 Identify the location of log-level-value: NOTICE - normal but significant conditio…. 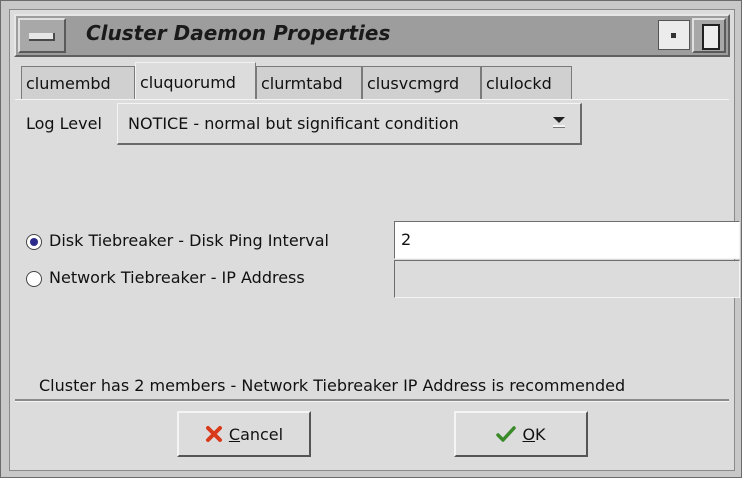
(293, 123).